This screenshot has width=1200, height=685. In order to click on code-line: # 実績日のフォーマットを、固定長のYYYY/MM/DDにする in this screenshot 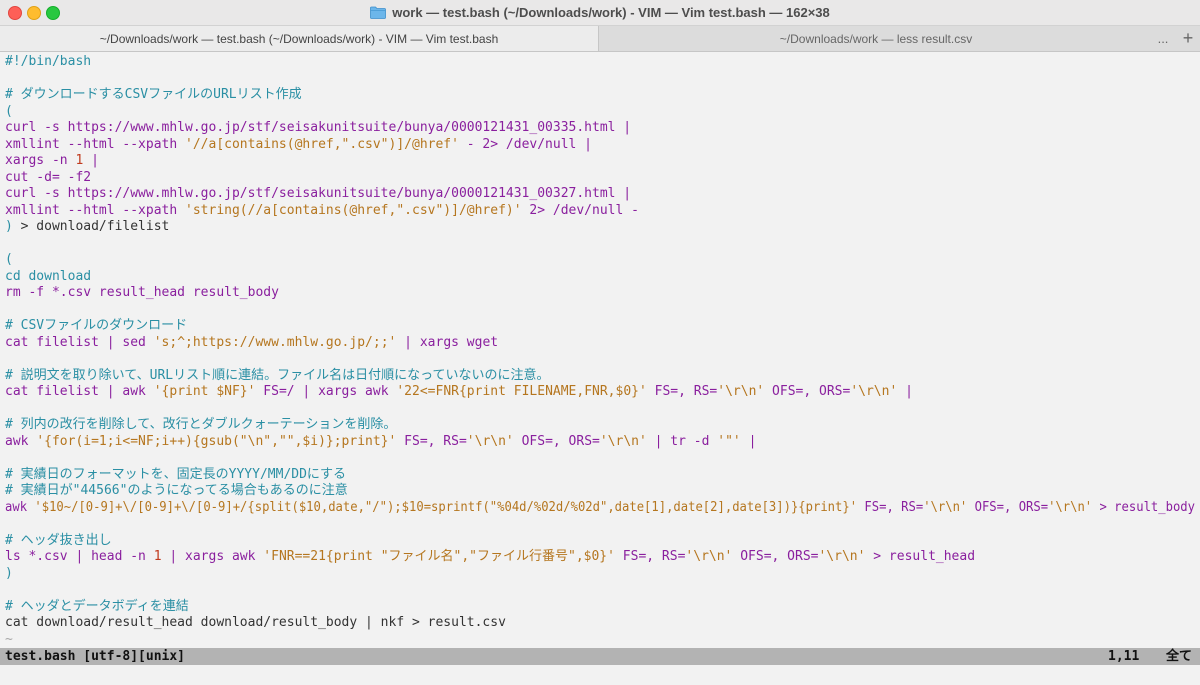, I will do `click(175, 475)`.